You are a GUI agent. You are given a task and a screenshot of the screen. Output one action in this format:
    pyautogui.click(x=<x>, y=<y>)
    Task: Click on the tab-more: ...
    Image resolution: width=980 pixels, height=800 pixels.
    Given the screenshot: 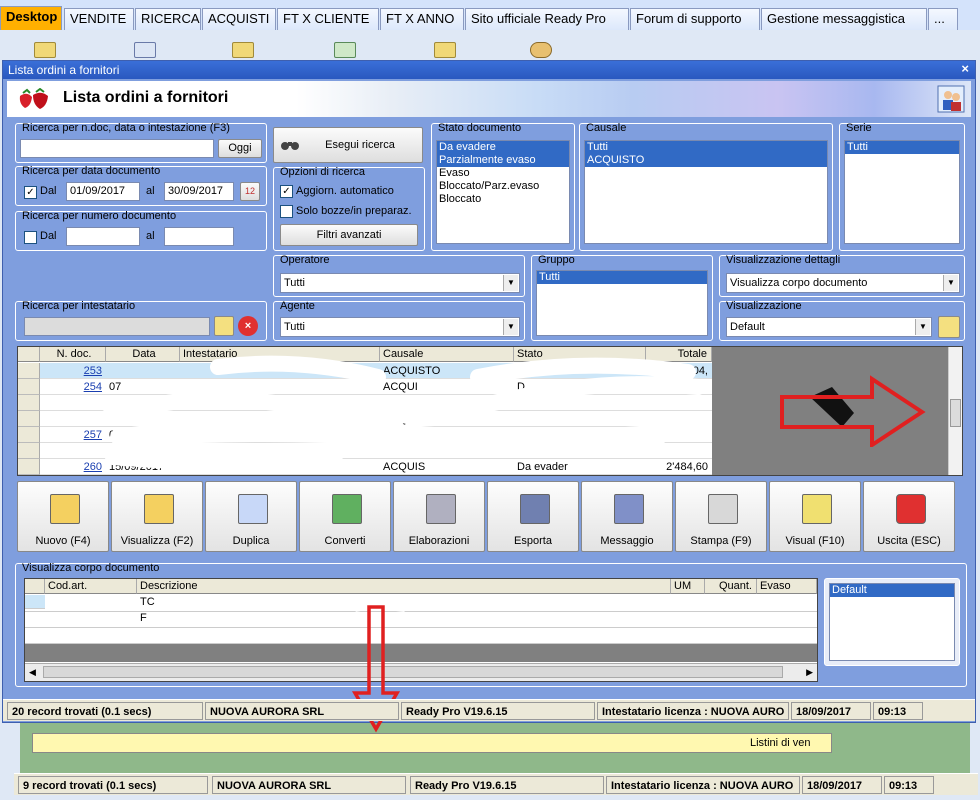 What is the action you would take?
    pyautogui.click(x=943, y=19)
    